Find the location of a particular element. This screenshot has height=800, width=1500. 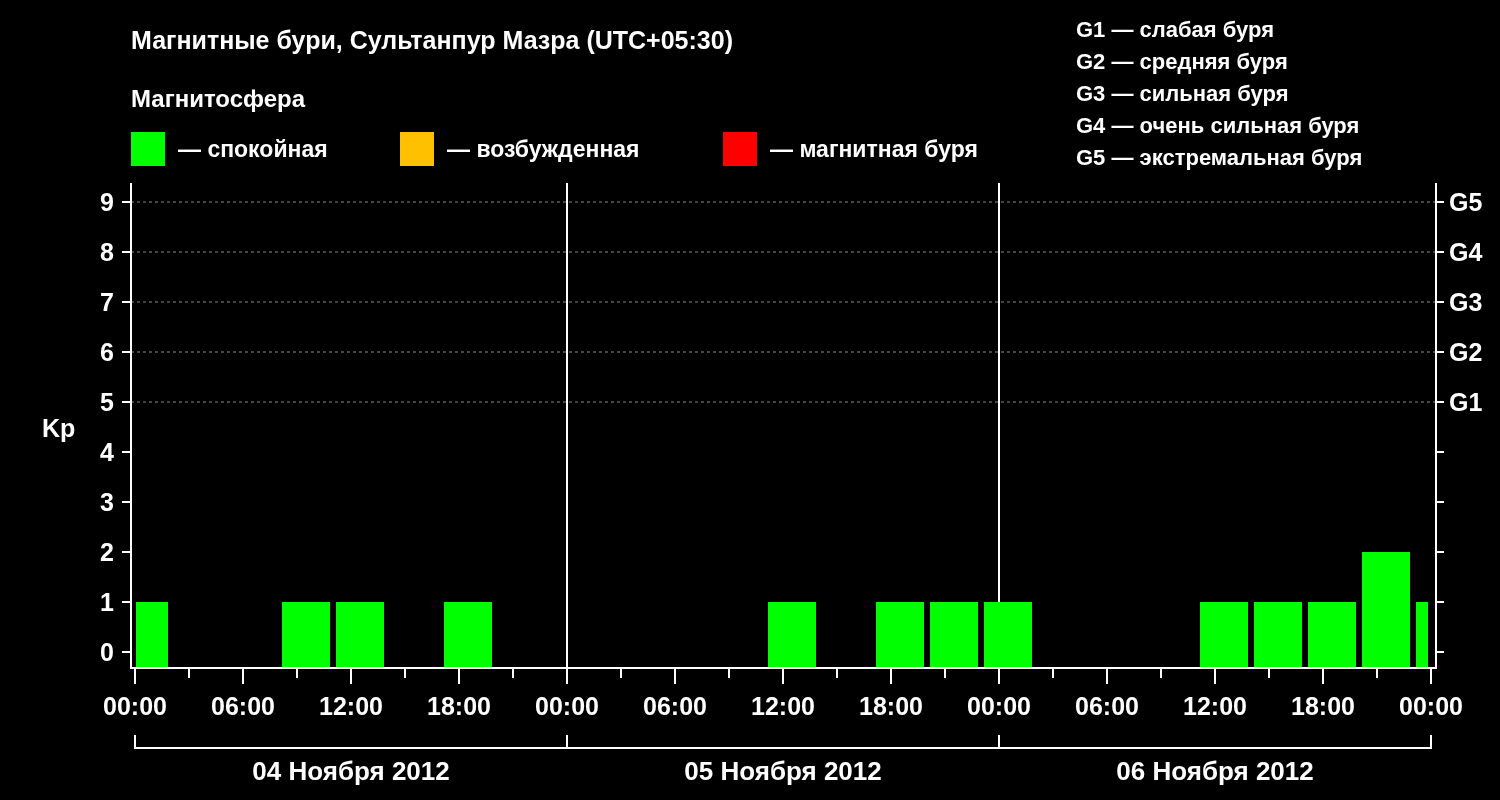

y-tick-label: 7 is located at coordinates (107, 302).